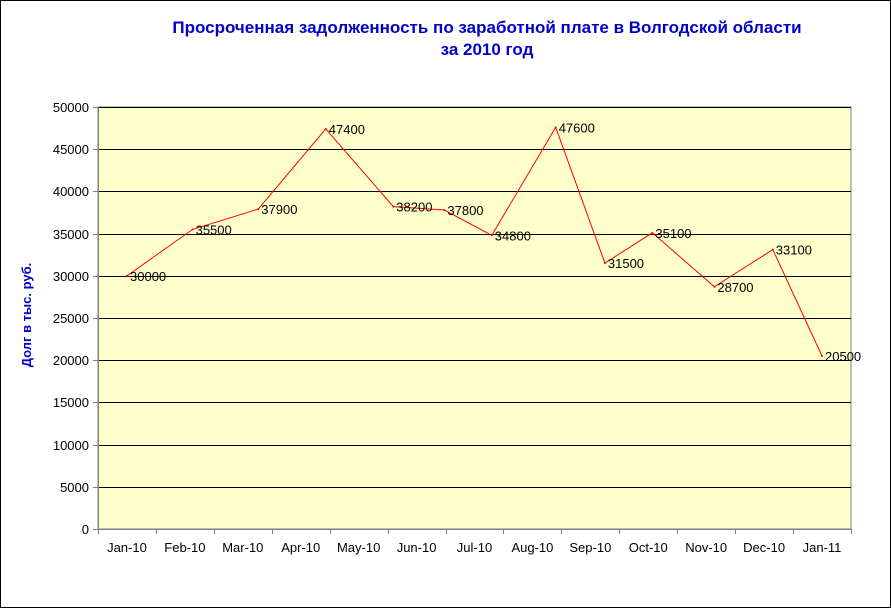  What do you see at coordinates (474, 547) in the screenshot?
I see `x-tick-label-jul-10: Jul-10` at bounding box center [474, 547].